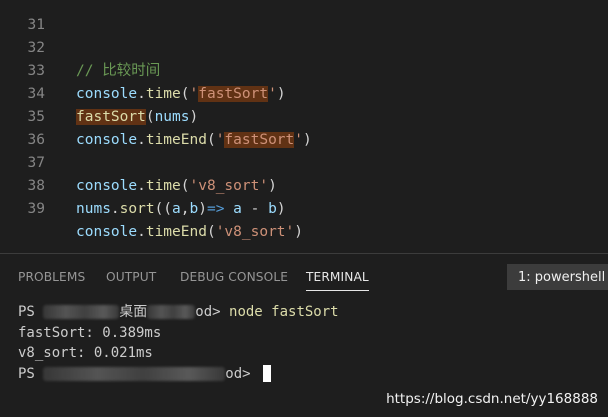 This screenshot has height=417, width=608. What do you see at coordinates (215, 209) in the screenshot?
I see `code-arrow-operator: =>` at bounding box center [215, 209].